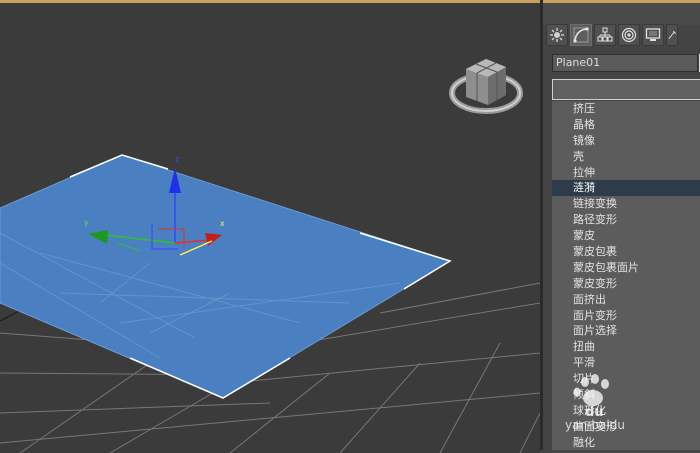 The width and height of the screenshot is (700, 453). I want to click on list-item: 面片变形, so click(626, 316).